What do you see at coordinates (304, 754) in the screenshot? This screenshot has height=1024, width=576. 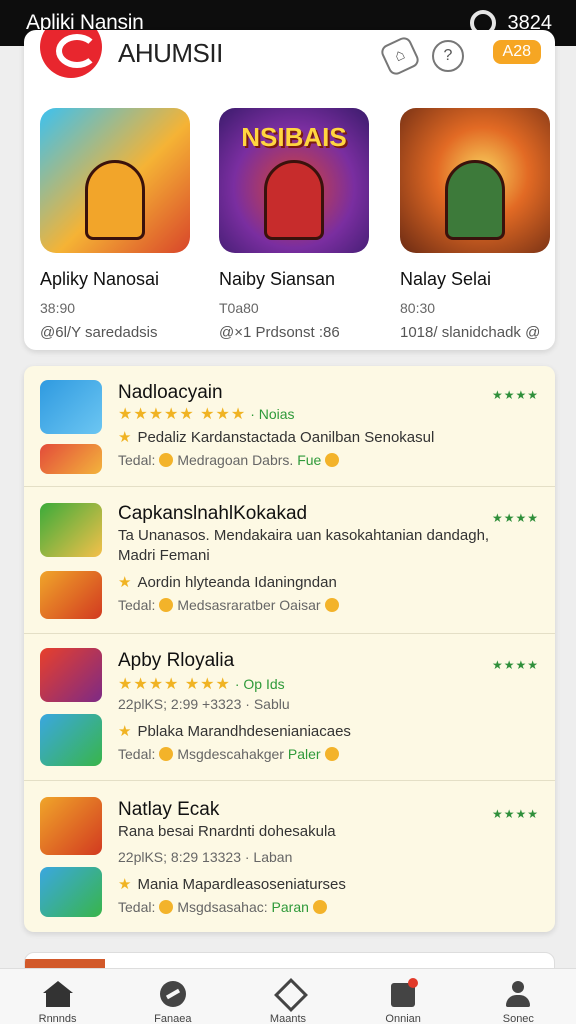 I see `item-meta-highlight: Paler` at bounding box center [304, 754].